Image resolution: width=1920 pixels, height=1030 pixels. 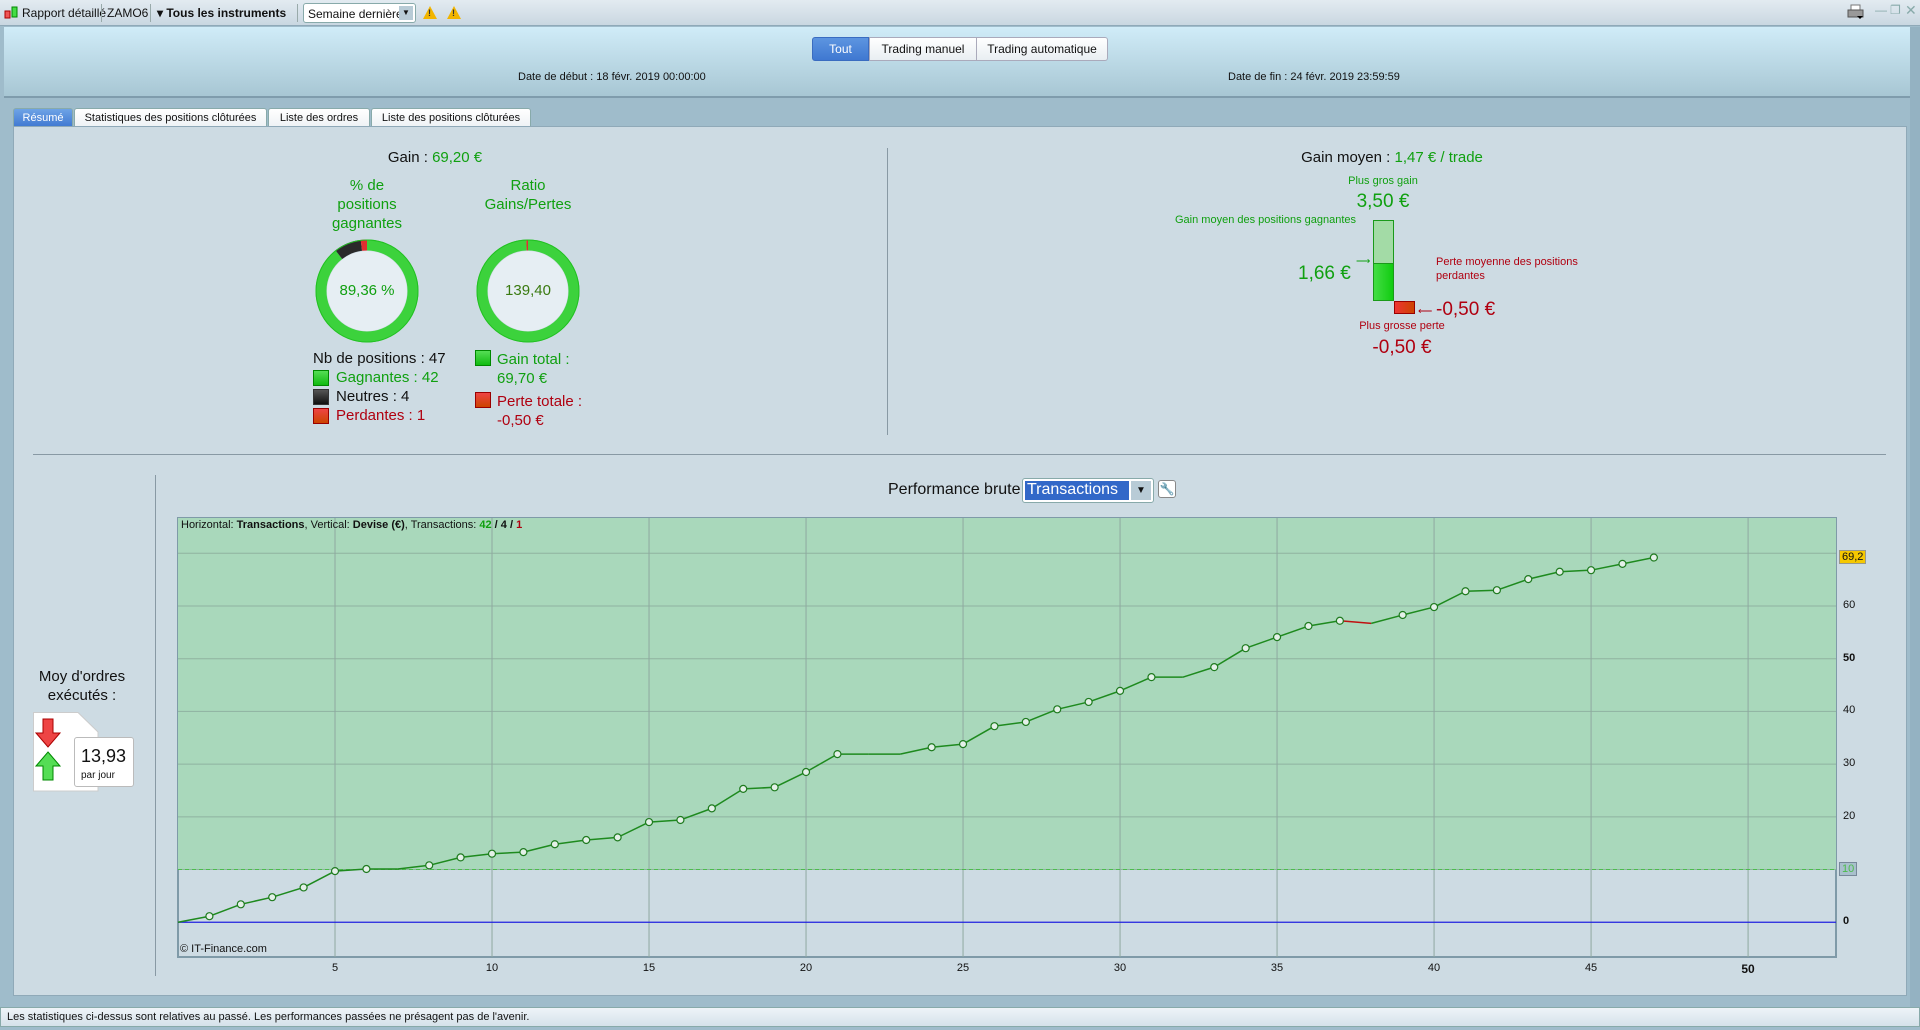 I want to click on y-tick-label: 50, so click(x=1849, y=657).